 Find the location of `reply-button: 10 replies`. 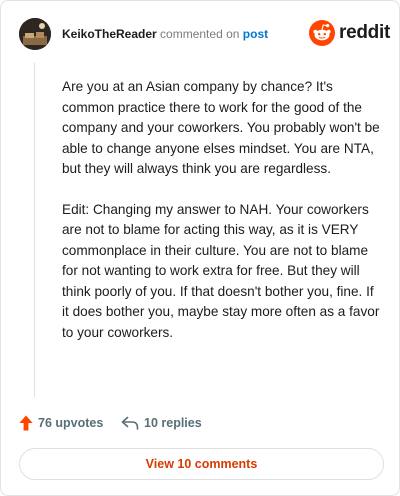

reply-button: 10 replies is located at coordinates (161, 423).